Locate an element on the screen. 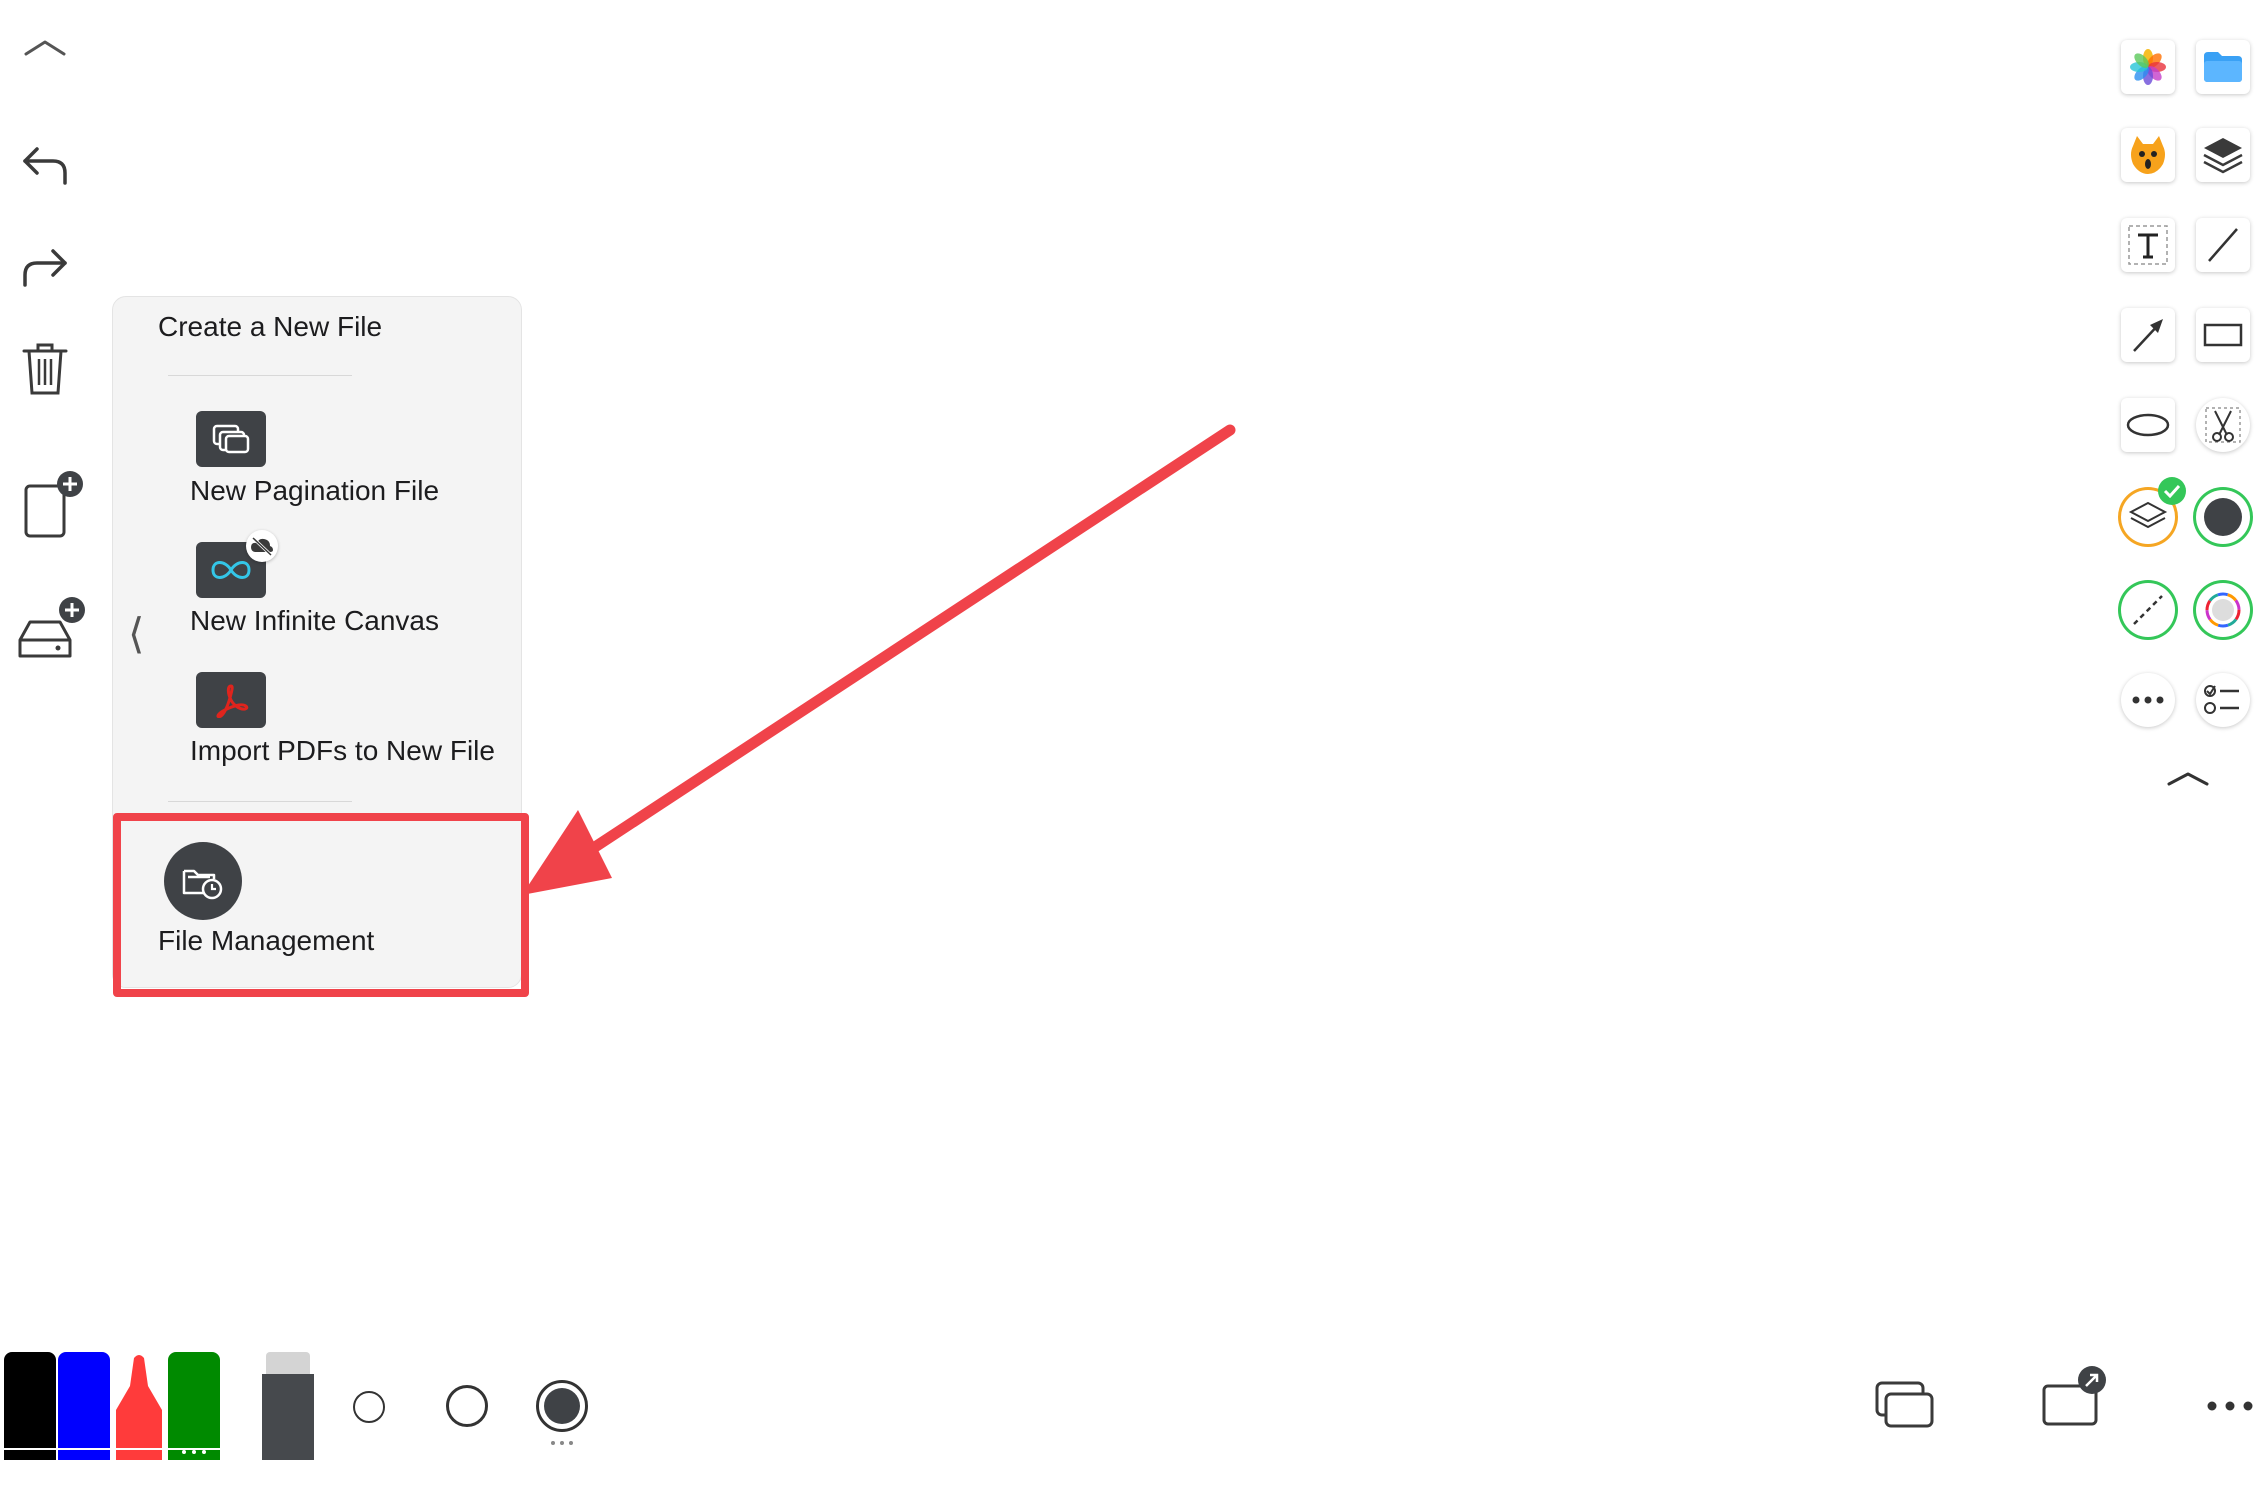 The image size is (2266, 1488). annotation-arrow is located at coordinates (879, 659).